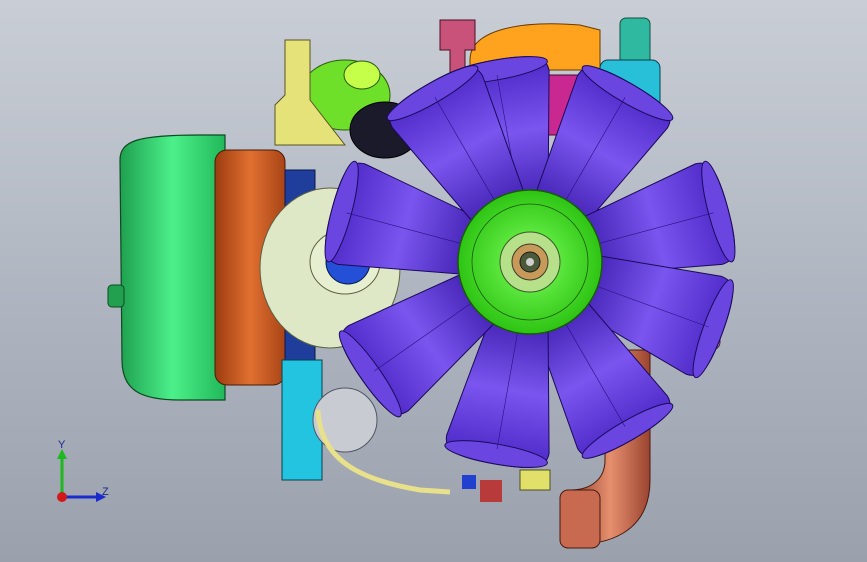 The height and width of the screenshot is (562, 867). I want to click on z-axis-label: Z, so click(105, 492).